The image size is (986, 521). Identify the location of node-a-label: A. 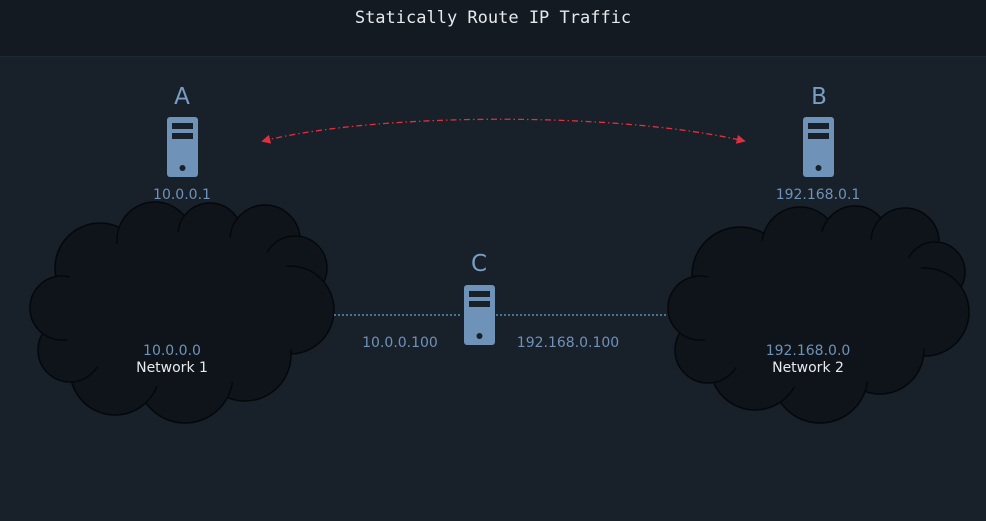
(182, 97).